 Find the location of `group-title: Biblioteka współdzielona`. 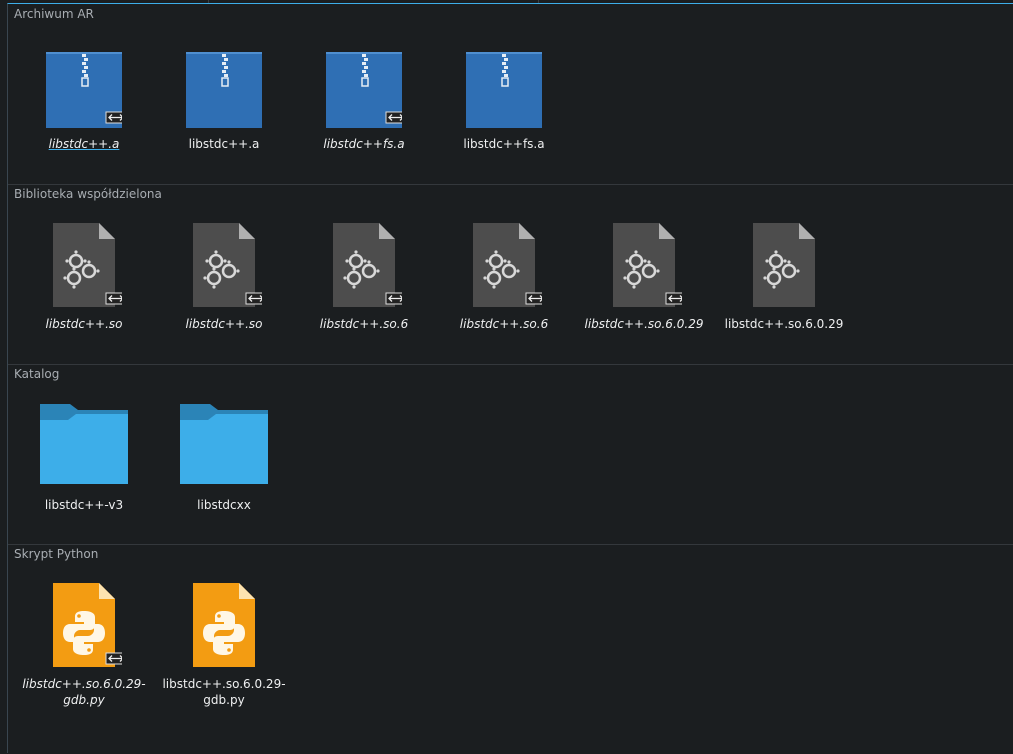

group-title: Biblioteka współdzielona is located at coordinates (88, 194).